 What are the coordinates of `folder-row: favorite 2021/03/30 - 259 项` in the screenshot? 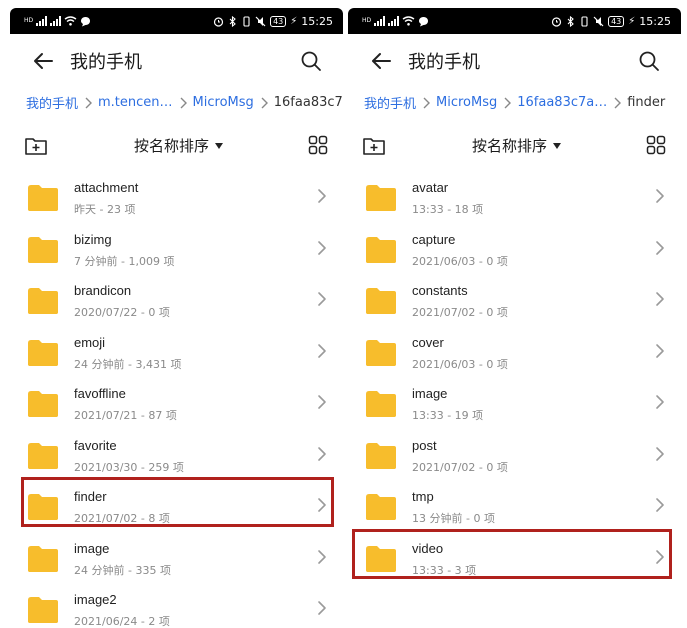 It's located at (176, 454).